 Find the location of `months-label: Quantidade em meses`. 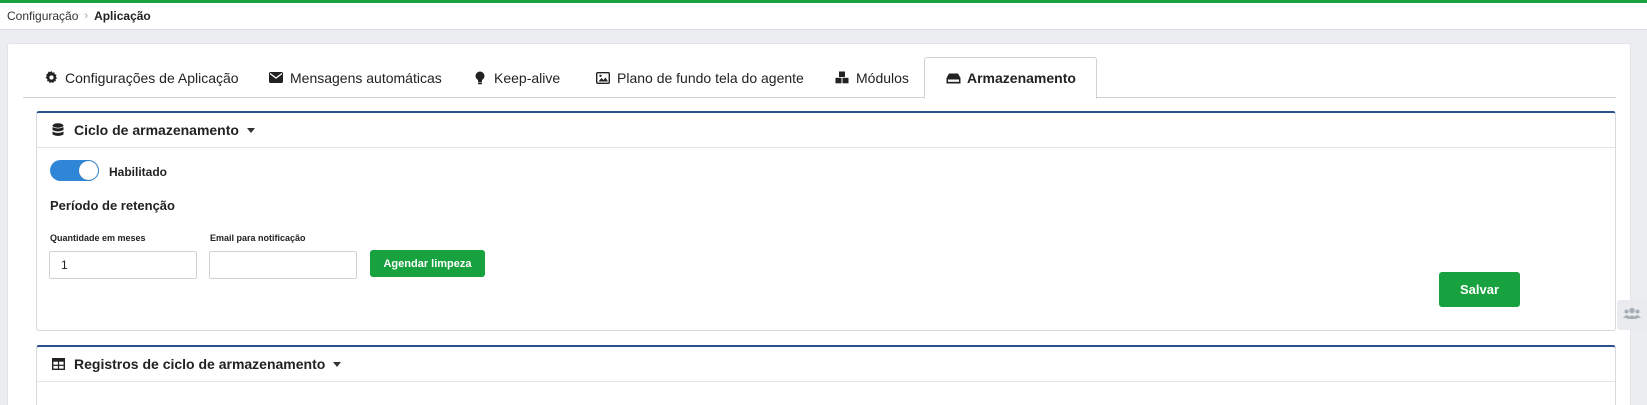

months-label: Quantidade em meses is located at coordinates (98, 238).